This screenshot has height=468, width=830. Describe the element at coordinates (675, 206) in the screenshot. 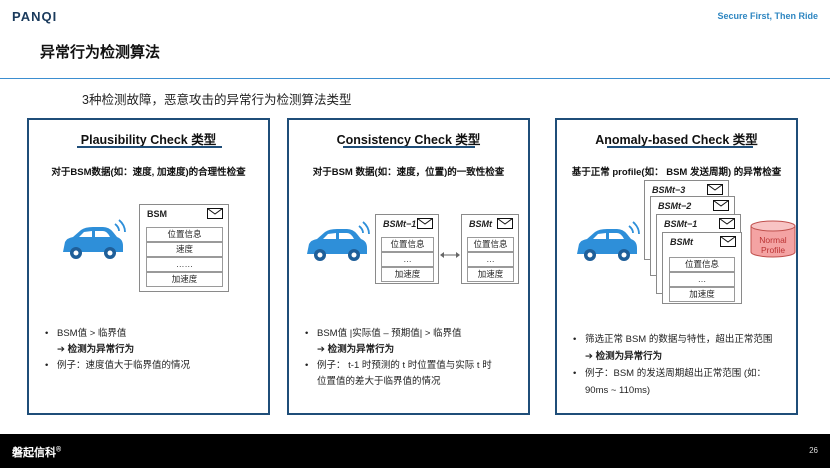

I see `bsm-title: BSMt−2` at that location.